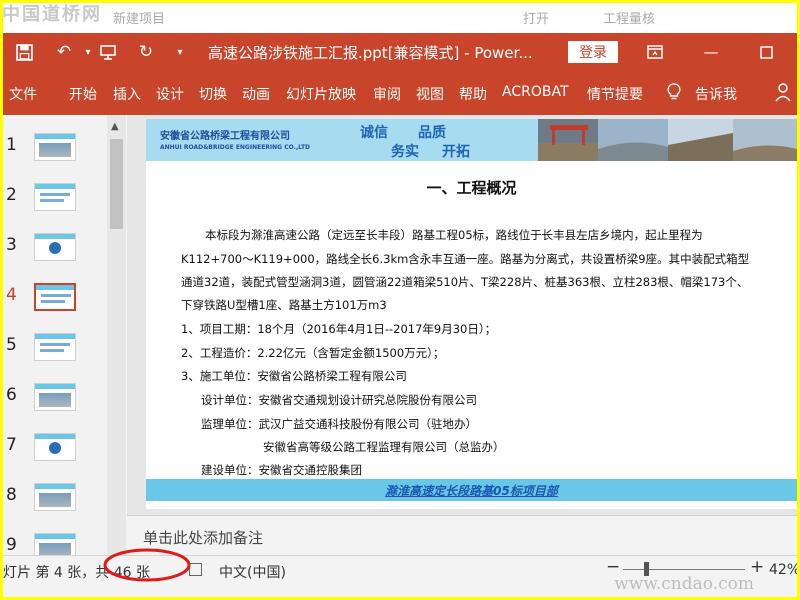 This screenshot has height=600, width=800. Describe the element at coordinates (615, 94) in the screenshot. I see `tab-storyboarding: 情节提要` at that location.